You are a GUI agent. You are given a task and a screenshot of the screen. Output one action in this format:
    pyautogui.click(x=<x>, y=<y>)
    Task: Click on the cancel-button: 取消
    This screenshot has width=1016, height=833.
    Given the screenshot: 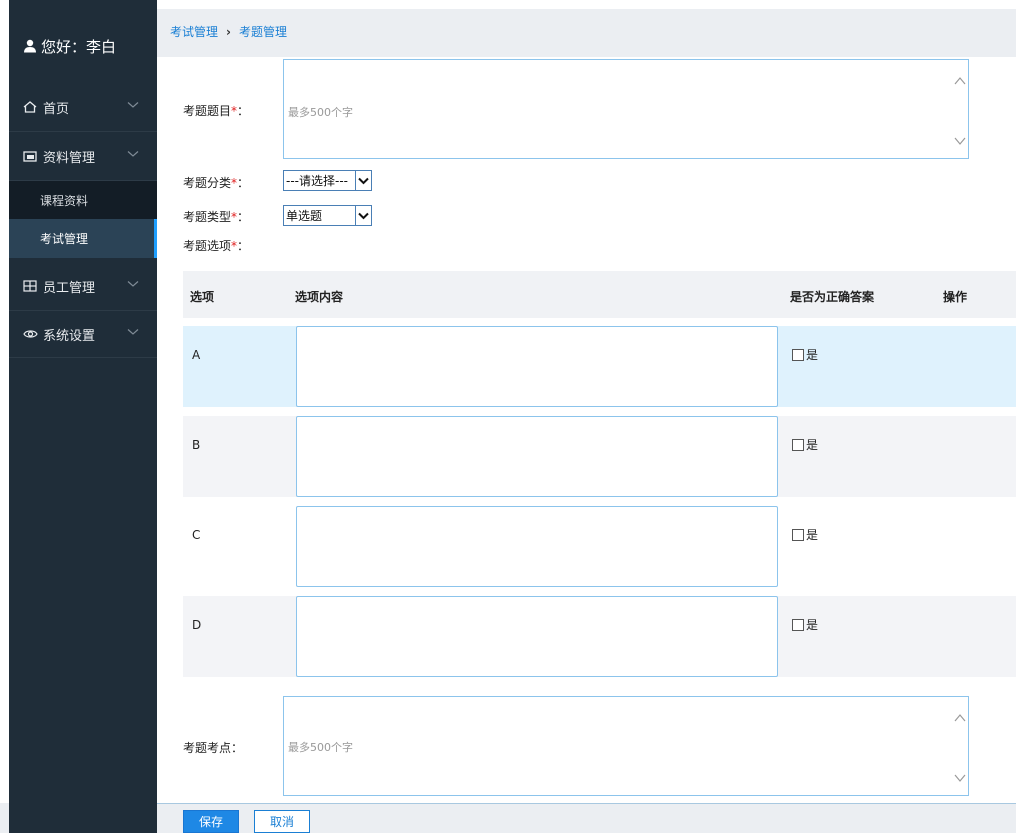 What is the action you would take?
    pyautogui.click(x=282, y=821)
    